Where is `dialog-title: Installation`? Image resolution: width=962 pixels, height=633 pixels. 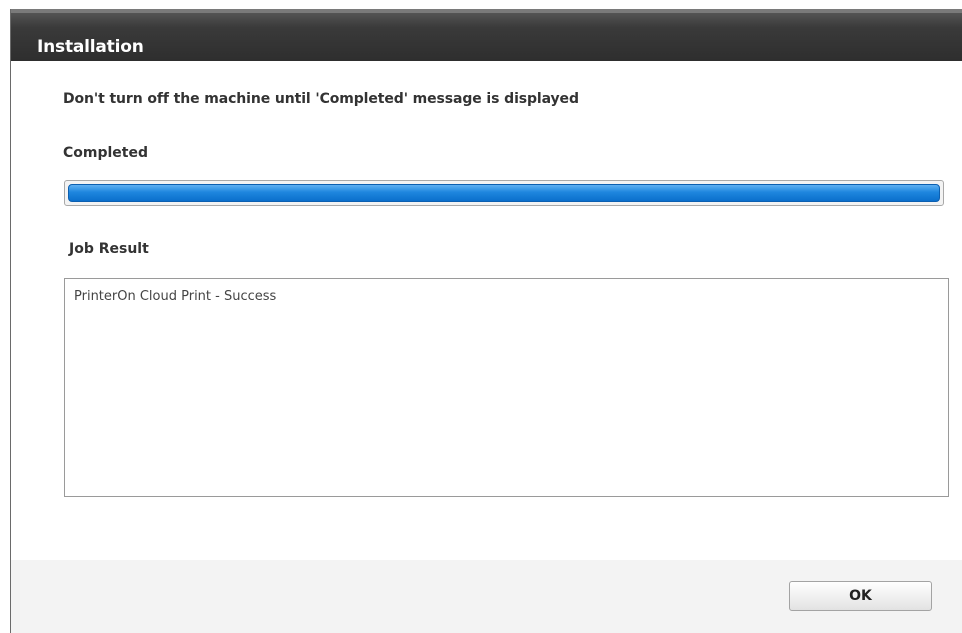 dialog-title: Installation is located at coordinates (90, 47).